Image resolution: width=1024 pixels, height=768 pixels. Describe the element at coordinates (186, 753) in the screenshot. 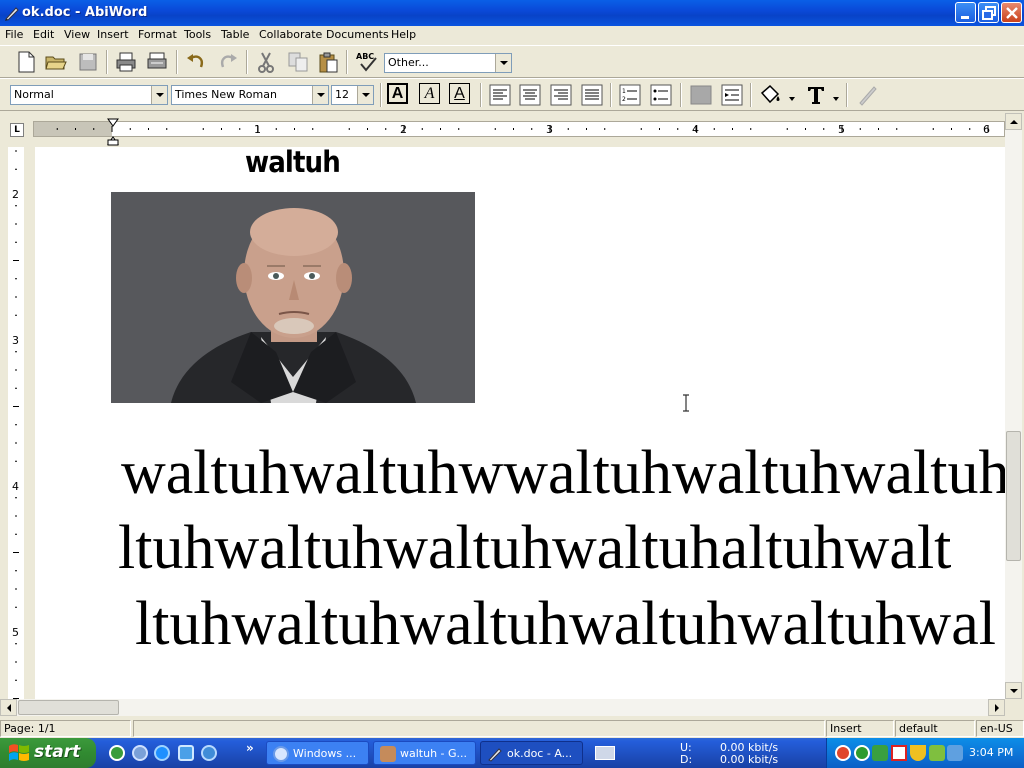

I see `outlook-icon` at that location.